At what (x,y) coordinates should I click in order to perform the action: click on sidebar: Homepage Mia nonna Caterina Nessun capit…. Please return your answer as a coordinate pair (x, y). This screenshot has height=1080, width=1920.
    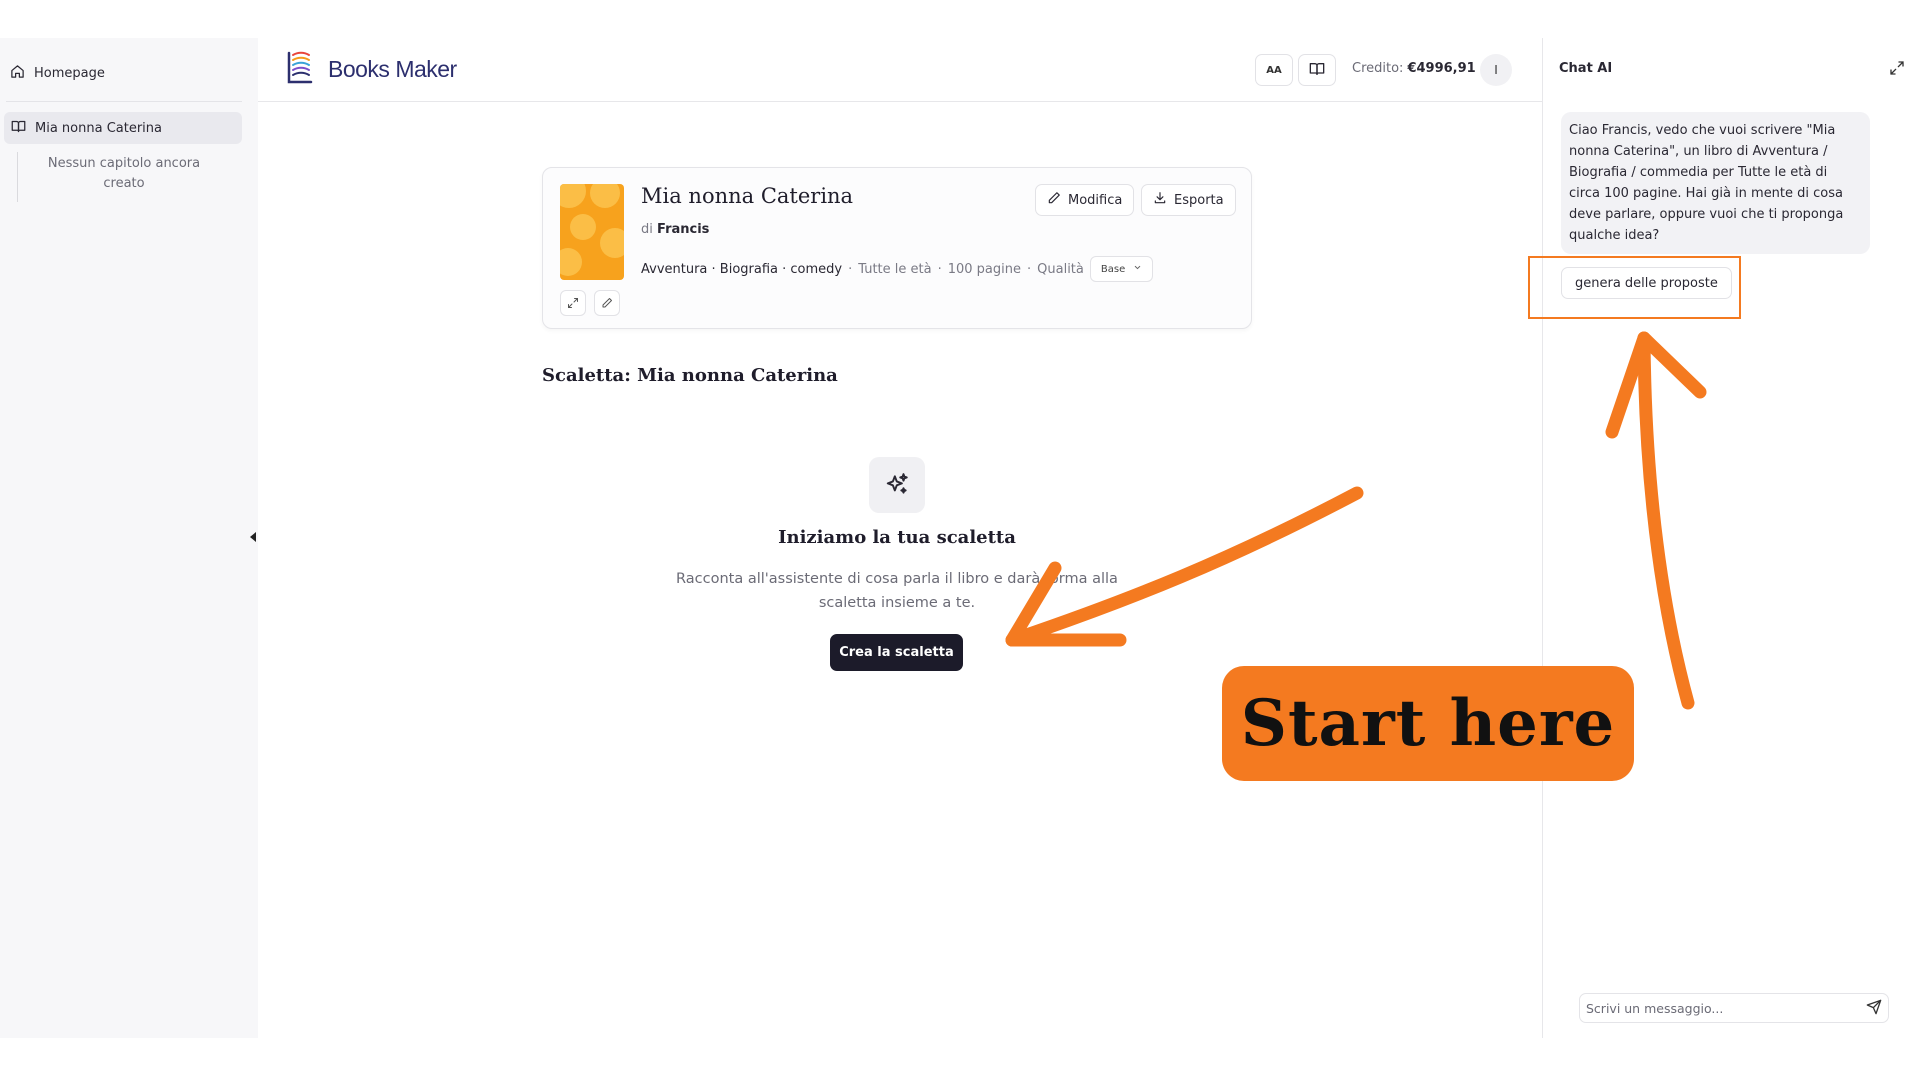
    Looking at the image, I should click on (129, 538).